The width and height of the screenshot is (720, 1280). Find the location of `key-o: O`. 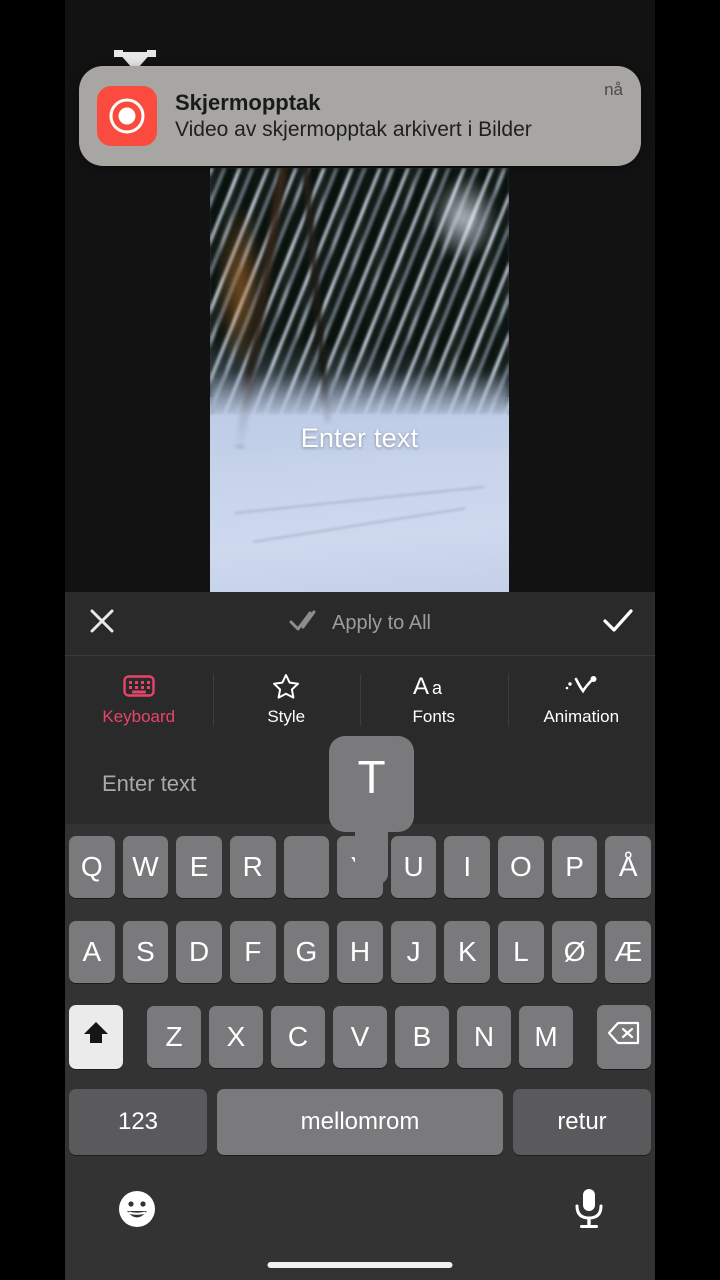

key-o: O is located at coordinates (521, 866).